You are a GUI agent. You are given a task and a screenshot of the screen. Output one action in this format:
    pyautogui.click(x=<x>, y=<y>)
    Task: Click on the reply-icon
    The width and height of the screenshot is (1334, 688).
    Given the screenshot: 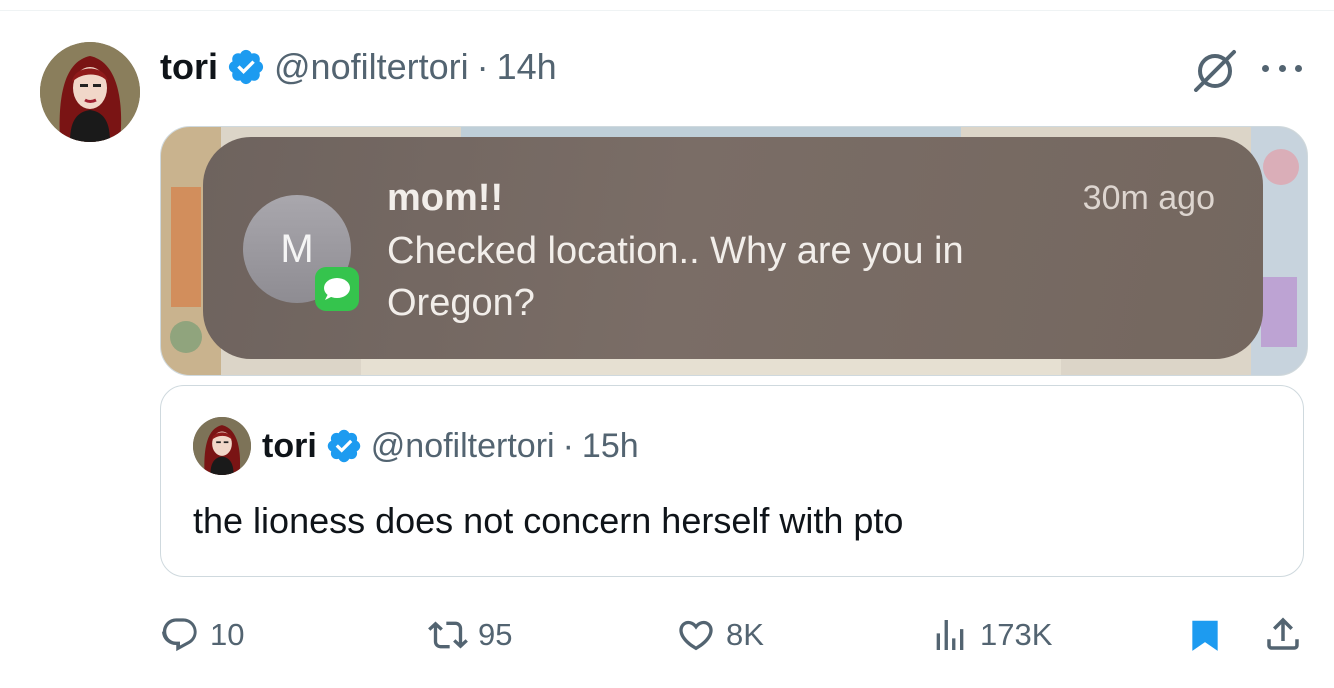 What is the action you would take?
    pyautogui.click(x=179, y=635)
    